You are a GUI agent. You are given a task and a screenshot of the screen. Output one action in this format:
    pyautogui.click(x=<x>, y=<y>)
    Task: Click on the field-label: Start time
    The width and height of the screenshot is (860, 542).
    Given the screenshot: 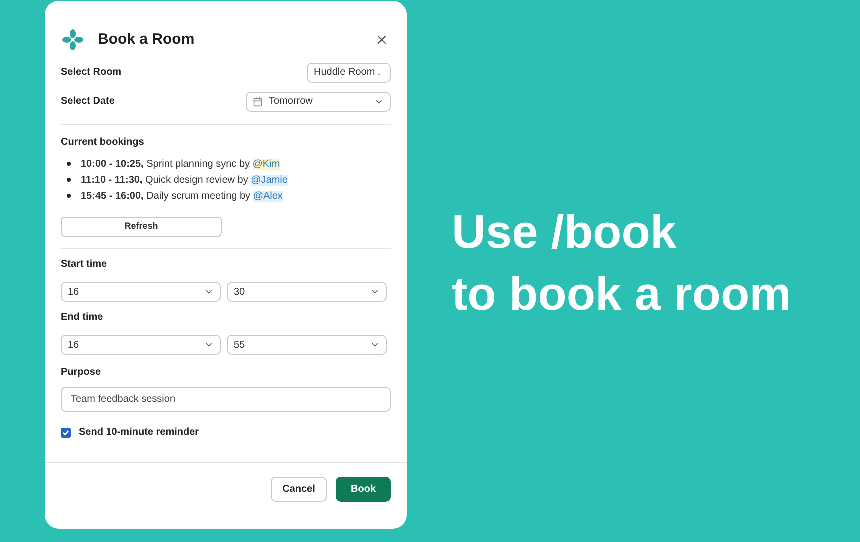 What is the action you would take?
    pyautogui.click(x=84, y=265)
    